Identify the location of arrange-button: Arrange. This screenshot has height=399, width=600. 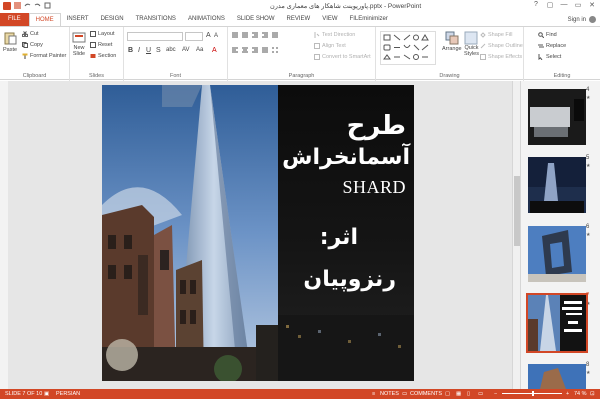
(452, 41).